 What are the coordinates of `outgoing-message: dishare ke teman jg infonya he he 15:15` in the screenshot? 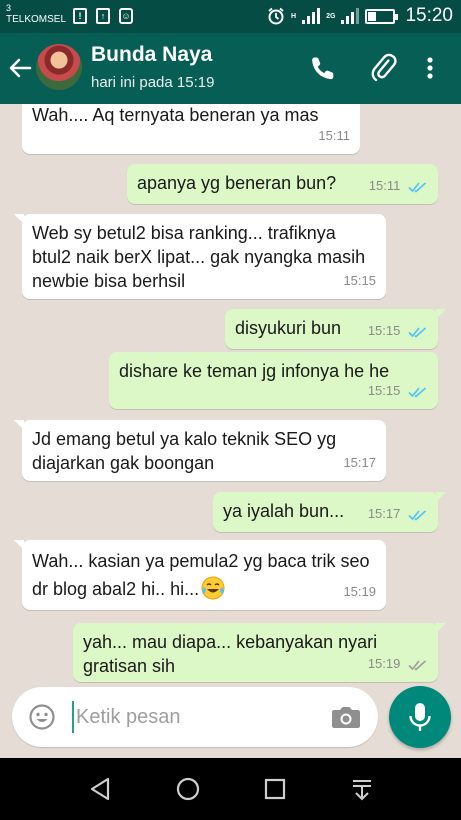 It's located at (273, 380).